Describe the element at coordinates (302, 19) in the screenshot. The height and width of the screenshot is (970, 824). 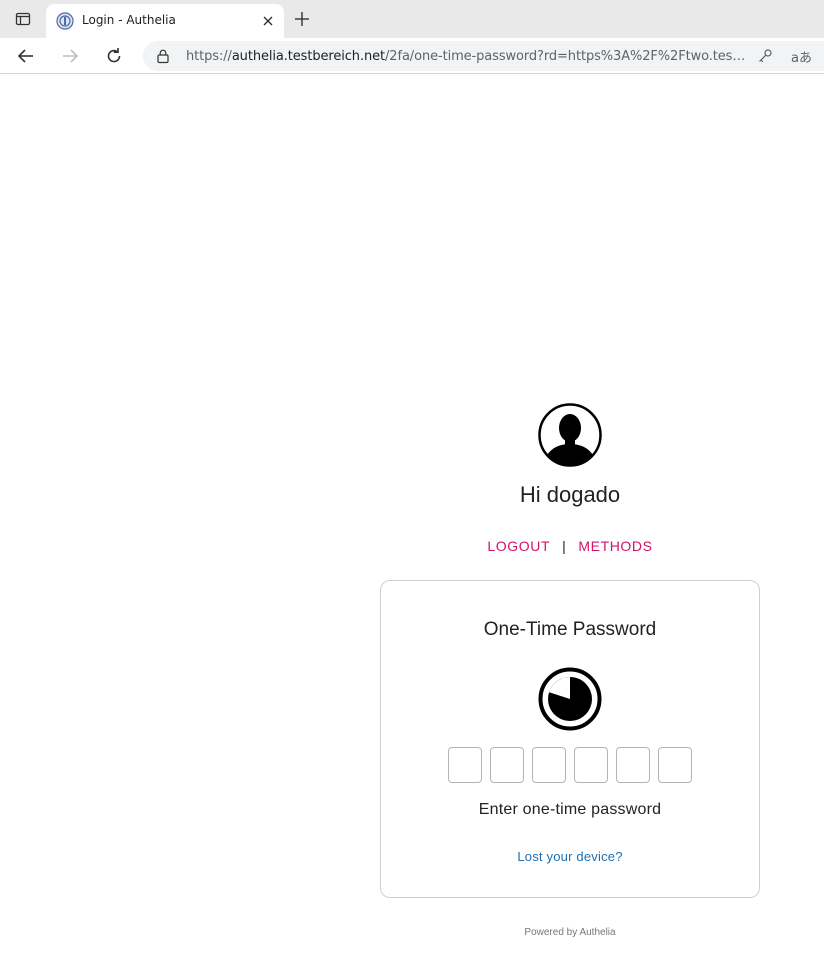
I see `plus-icon` at that location.